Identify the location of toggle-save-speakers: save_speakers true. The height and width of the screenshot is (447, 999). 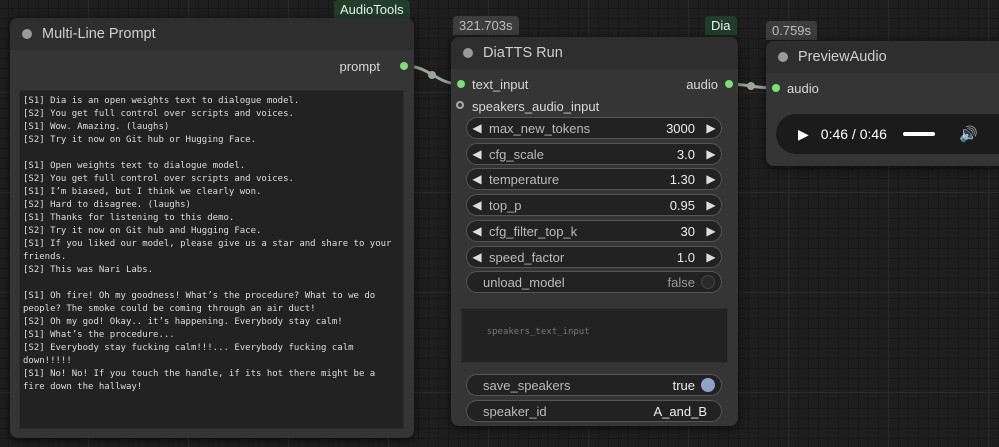
(594, 385).